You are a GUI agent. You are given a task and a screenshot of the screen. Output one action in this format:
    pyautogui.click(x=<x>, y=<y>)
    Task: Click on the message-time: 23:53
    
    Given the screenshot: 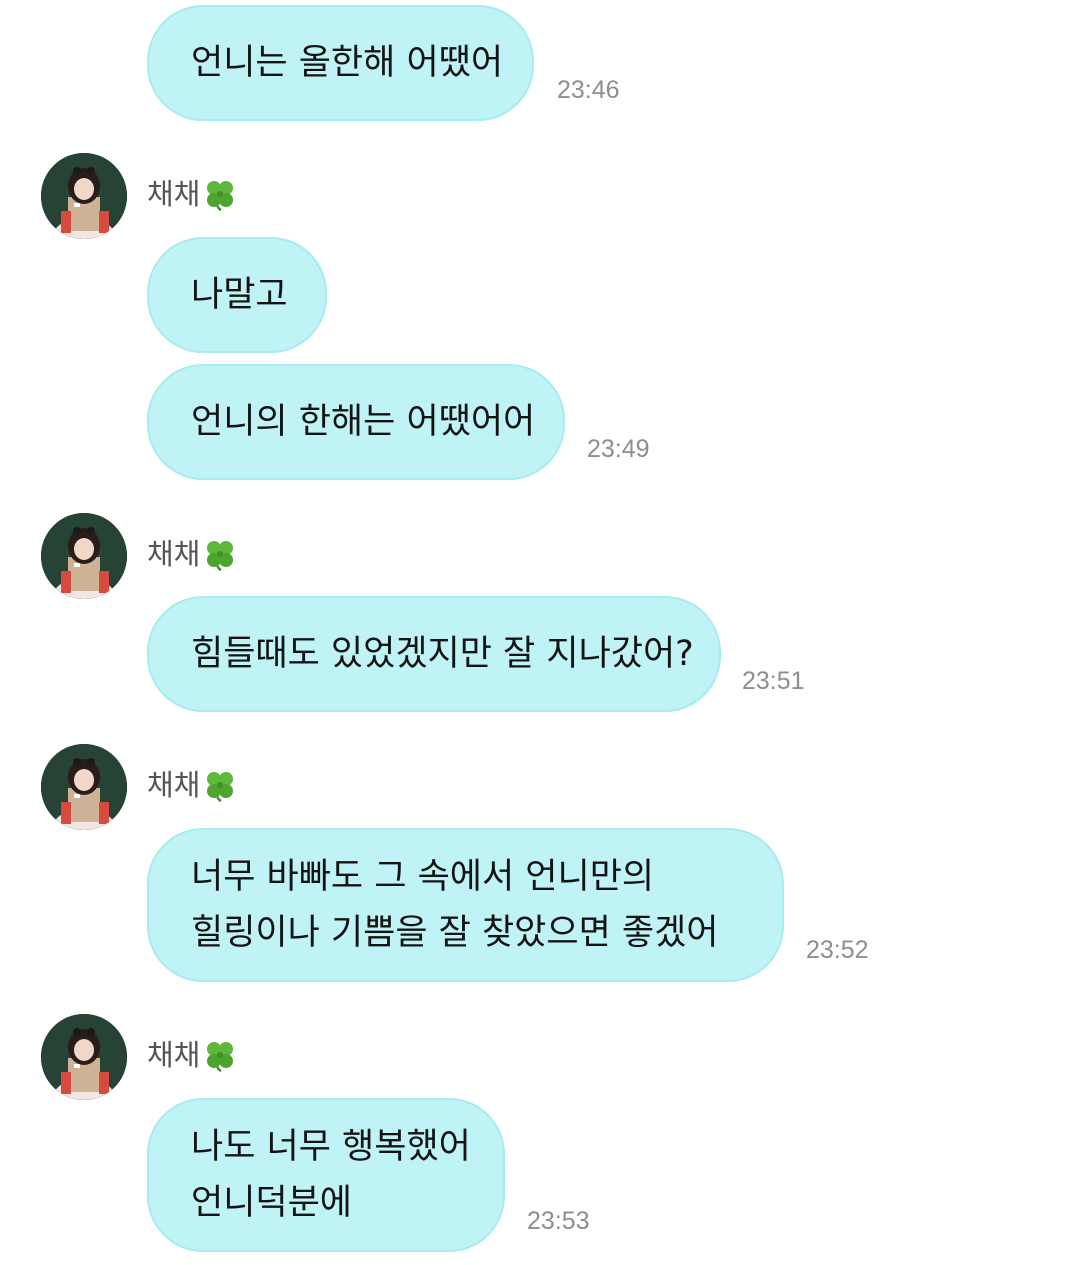 What is the action you would take?
    pyautogui.click(x=558, y=1221)
    